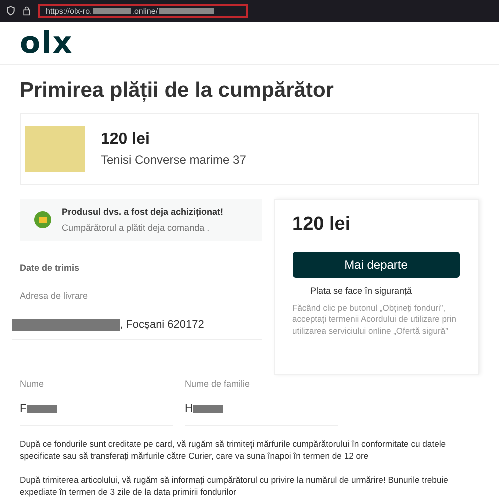 The width and height of the screenshot is (499, 500). Describe the element at coordinates (143, 212) in the screenshot. I see `notice-title: Produsul dvs. a fost deja achiziționat!` at that location.